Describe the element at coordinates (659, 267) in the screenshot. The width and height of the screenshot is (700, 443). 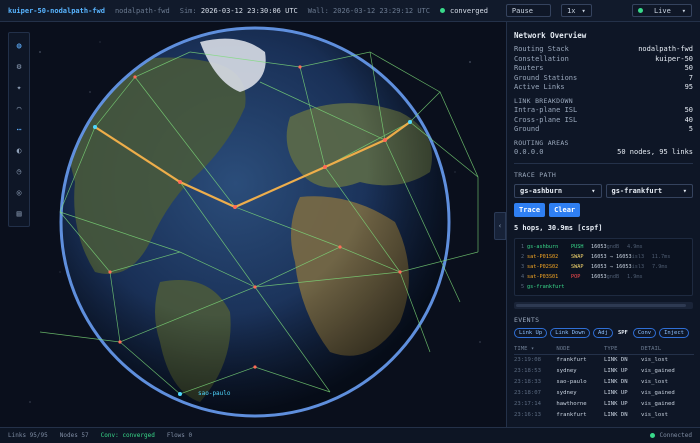
I see `hop-latency: 7.9ms` at that location.